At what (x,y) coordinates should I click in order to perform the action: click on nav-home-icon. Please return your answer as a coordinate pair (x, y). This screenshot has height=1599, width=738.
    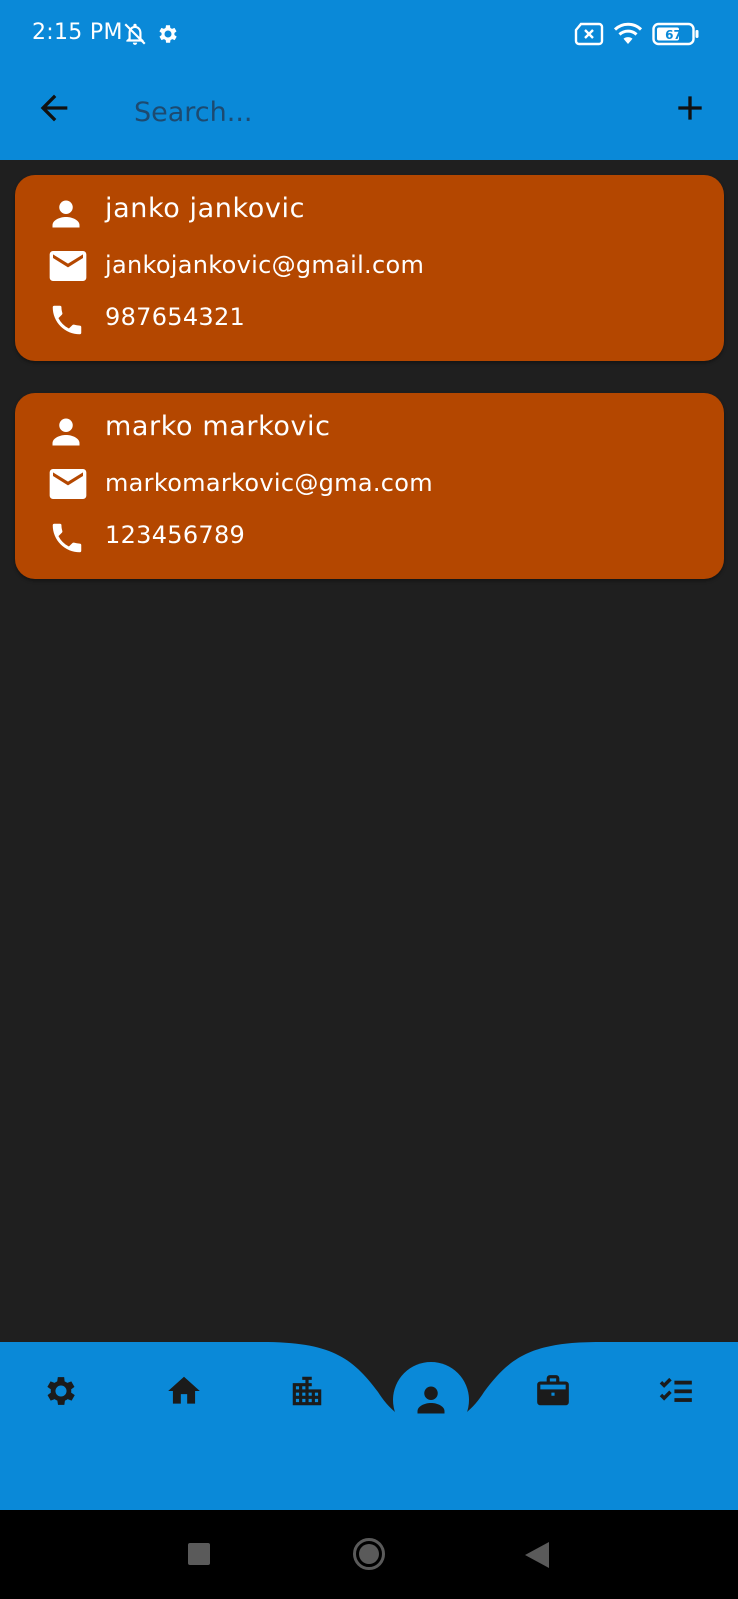
    Looking at the image, I should click on (184, 1391).